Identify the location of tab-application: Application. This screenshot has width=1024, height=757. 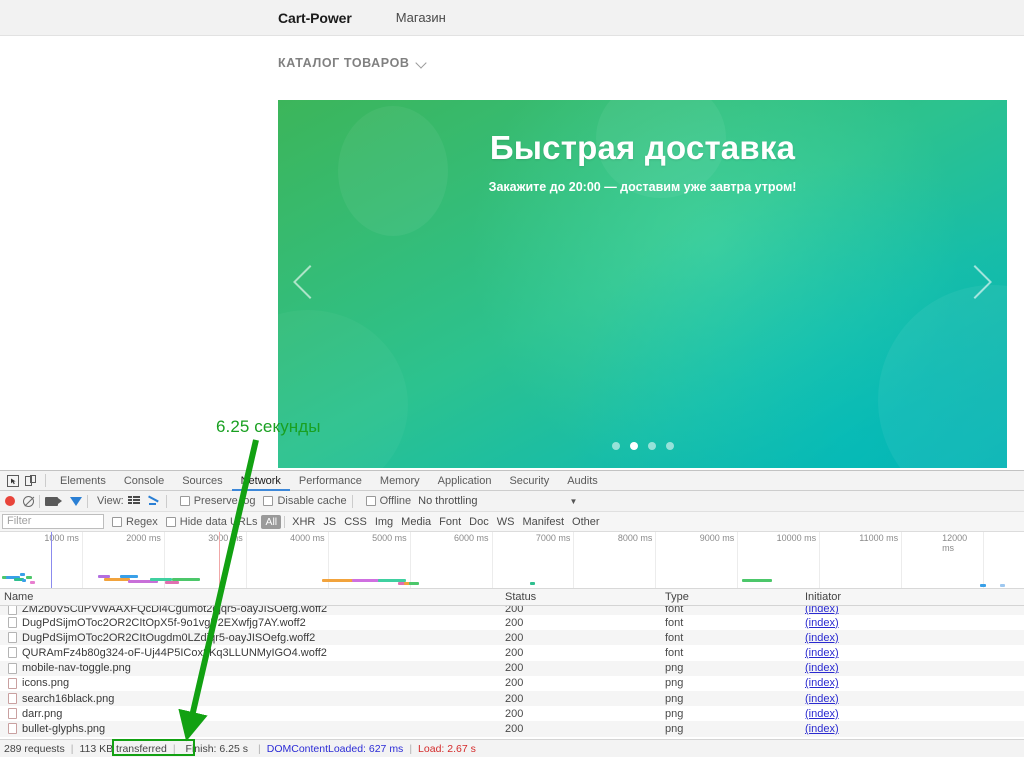
(465, 481).